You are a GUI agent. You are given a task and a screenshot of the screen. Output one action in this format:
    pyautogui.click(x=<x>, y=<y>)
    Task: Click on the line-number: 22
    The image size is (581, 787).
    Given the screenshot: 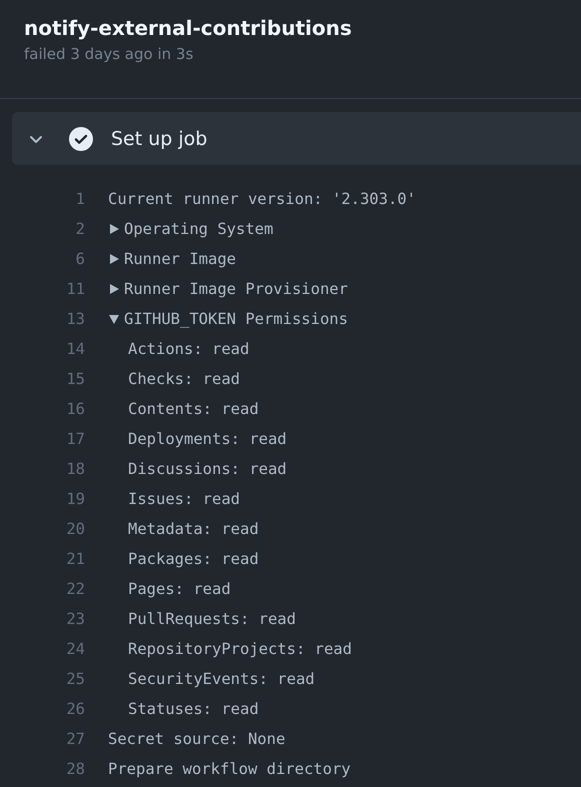 What is the action you would take?
    pyautogui.click(x=75, y=589)
    